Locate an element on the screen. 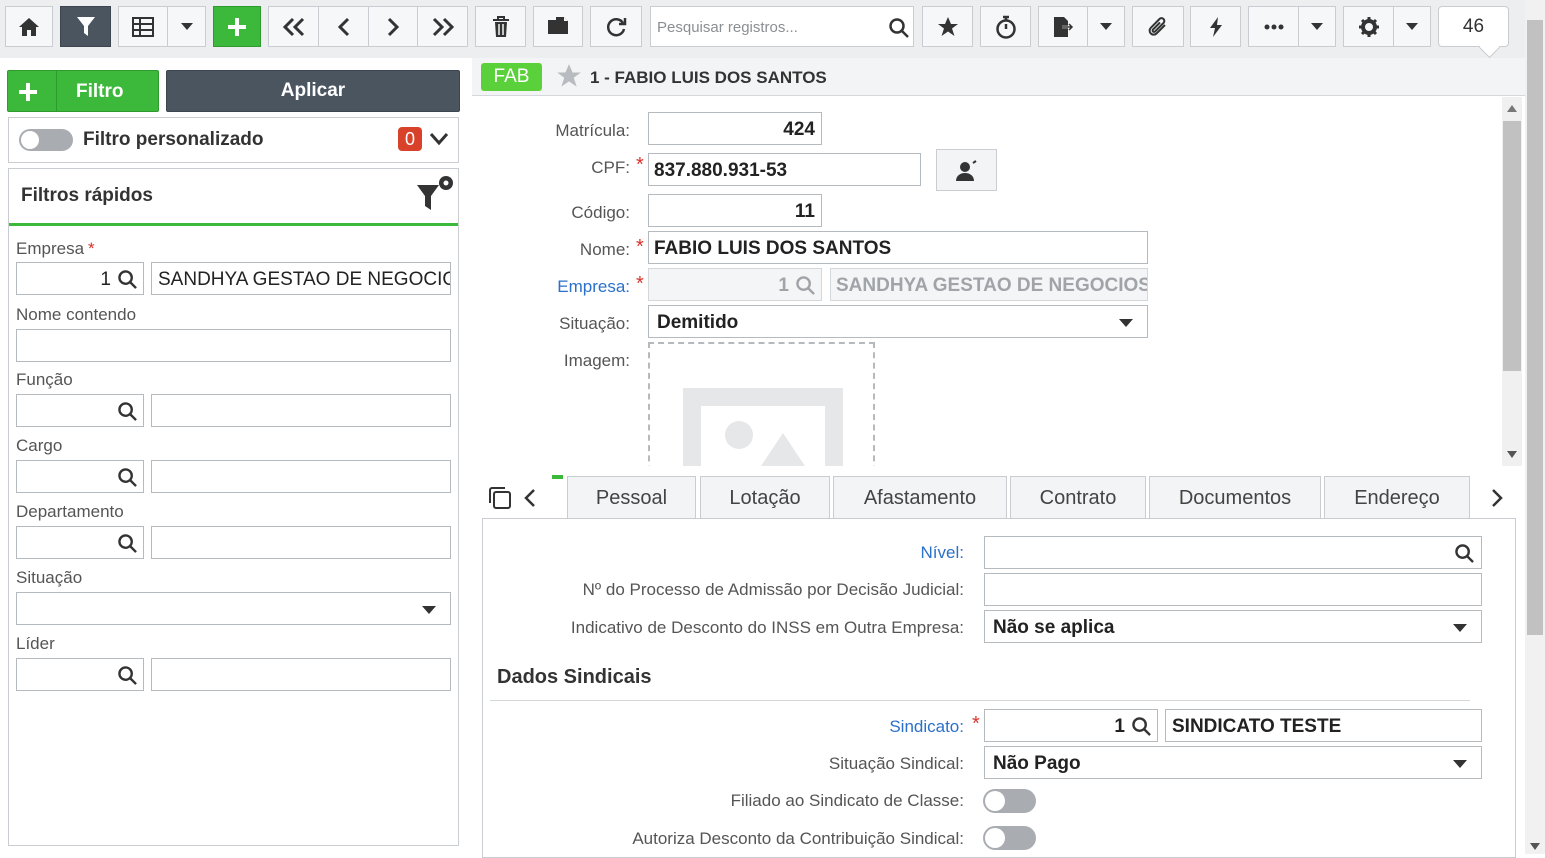 Image resolution: width=1545 pixels, height=858 pixels. image-upload-area is located at coordinates (761, 404).